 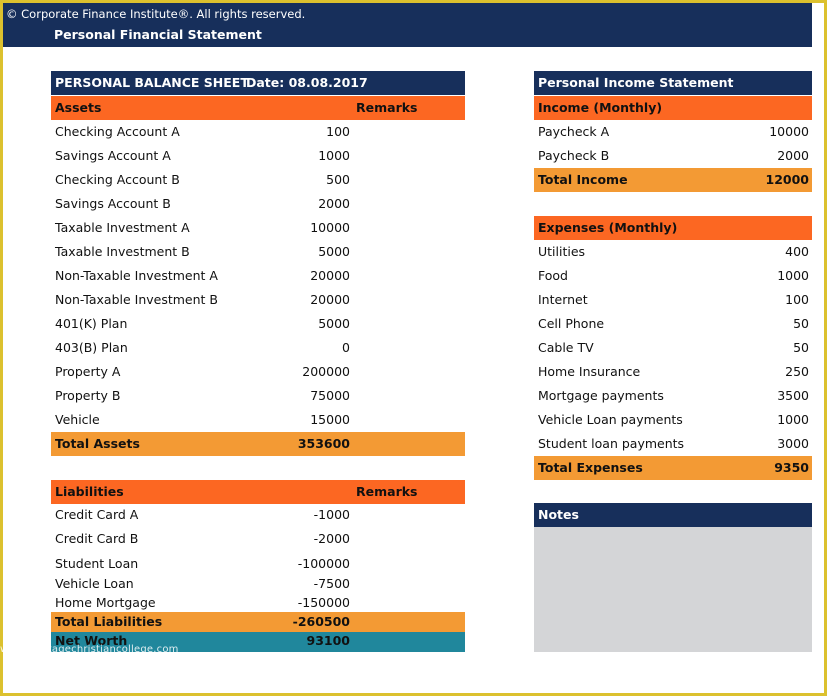 What do you see at coordinates (574, 131) in the screenshot?
I see `line-item-label: Paycheck A` at bounding box center [574, 131].